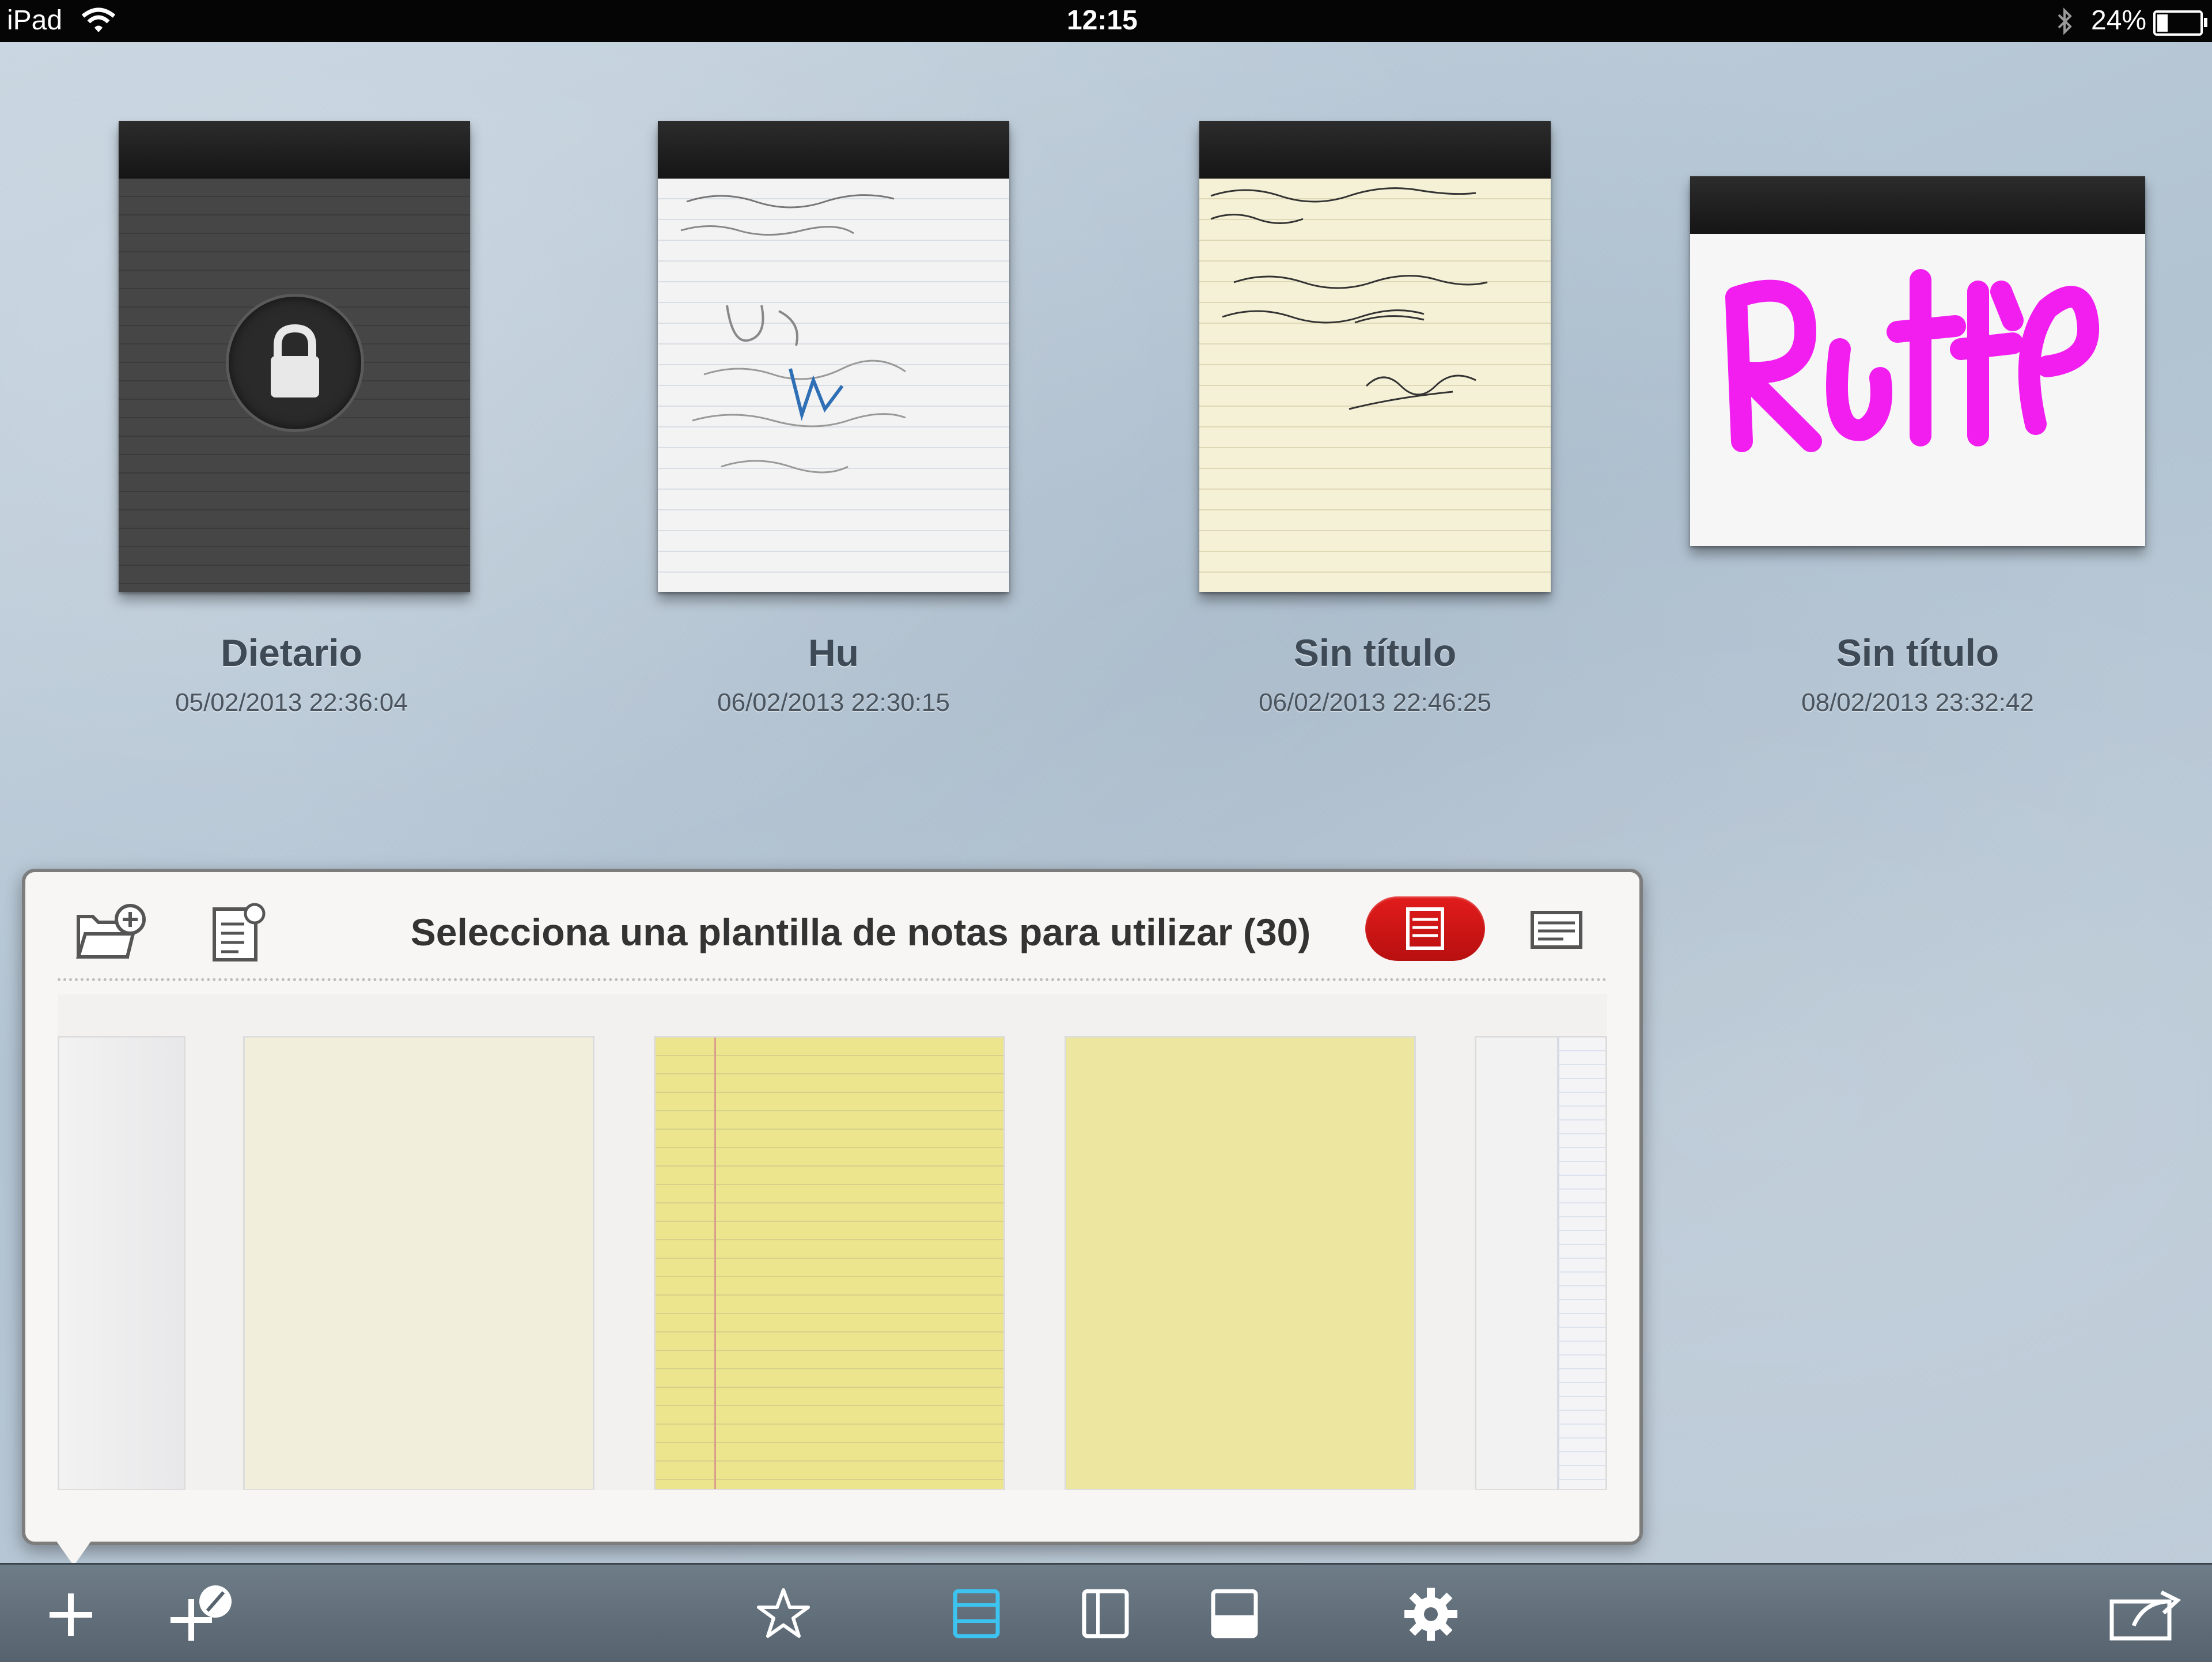 This screenshot has width=2212, height=1662. Describe the element at coordinates (1917, 703) in the screenshot. I see `notebook-date: 08/02/2013 23:32:42` at that location.